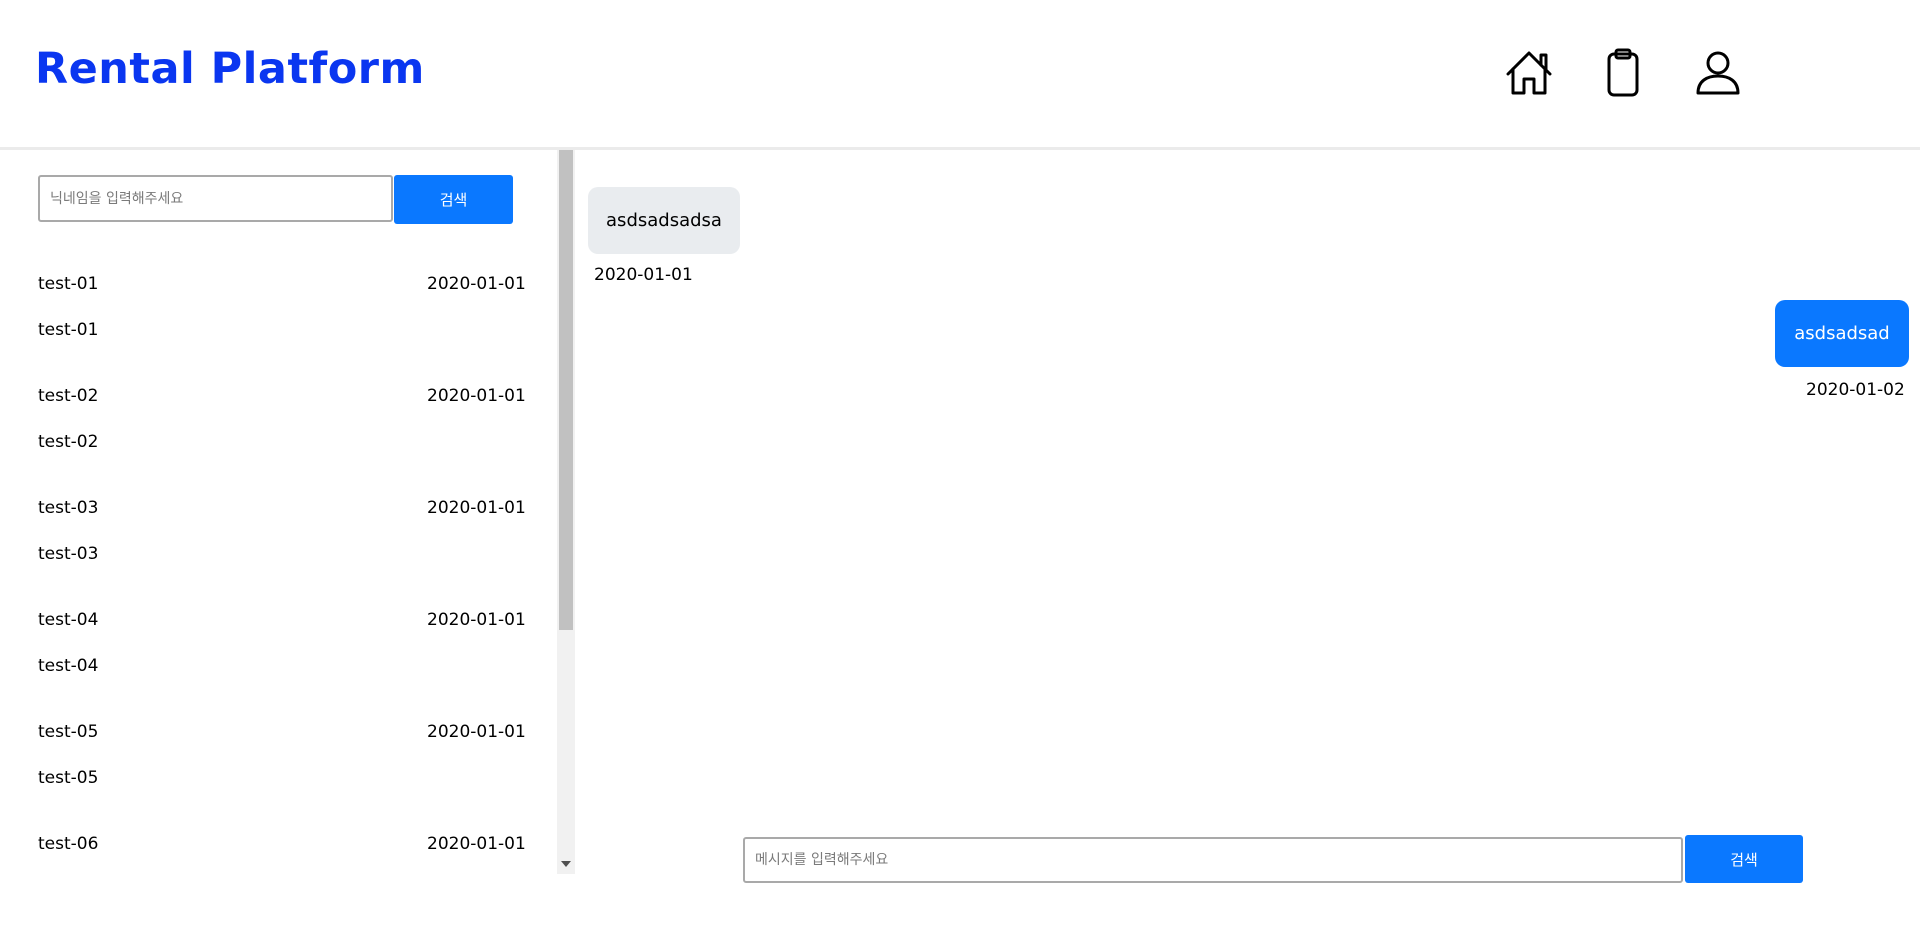 Image resolution: width=1920 pixels, height=952 pixels. I want to click on chat-partner-name: test-01, so click(68, 284).